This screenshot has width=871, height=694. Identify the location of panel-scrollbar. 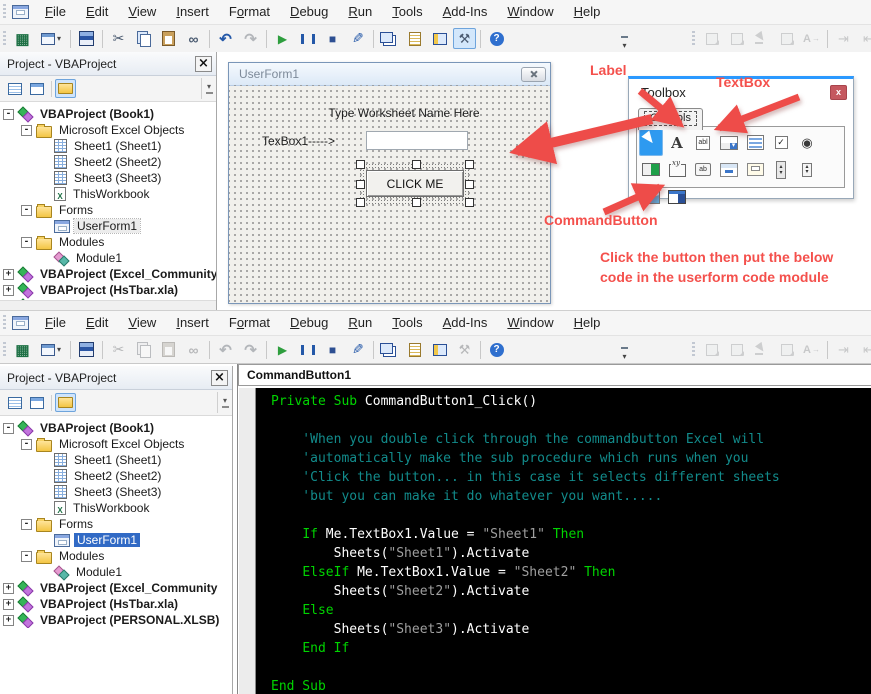
(208, 88).